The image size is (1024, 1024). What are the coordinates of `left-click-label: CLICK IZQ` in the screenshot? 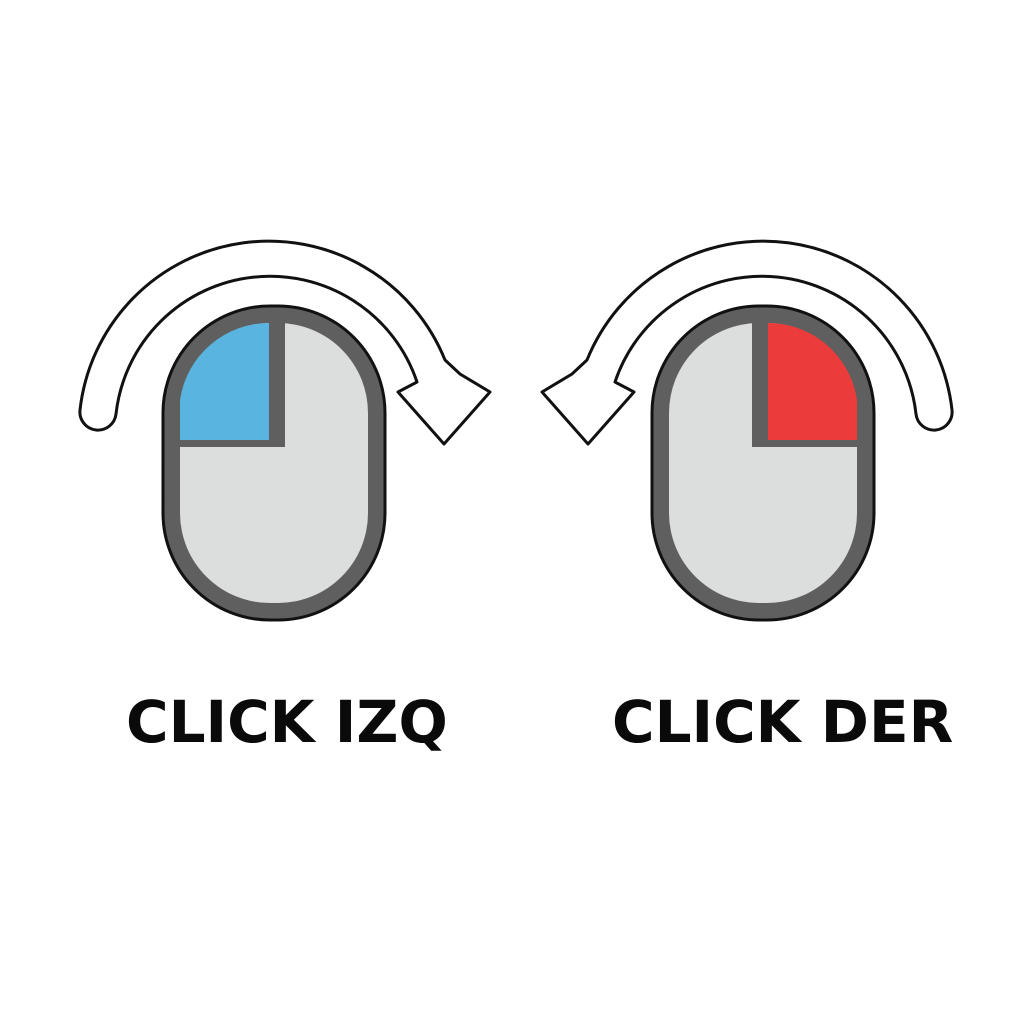 It's located at (287, 722).